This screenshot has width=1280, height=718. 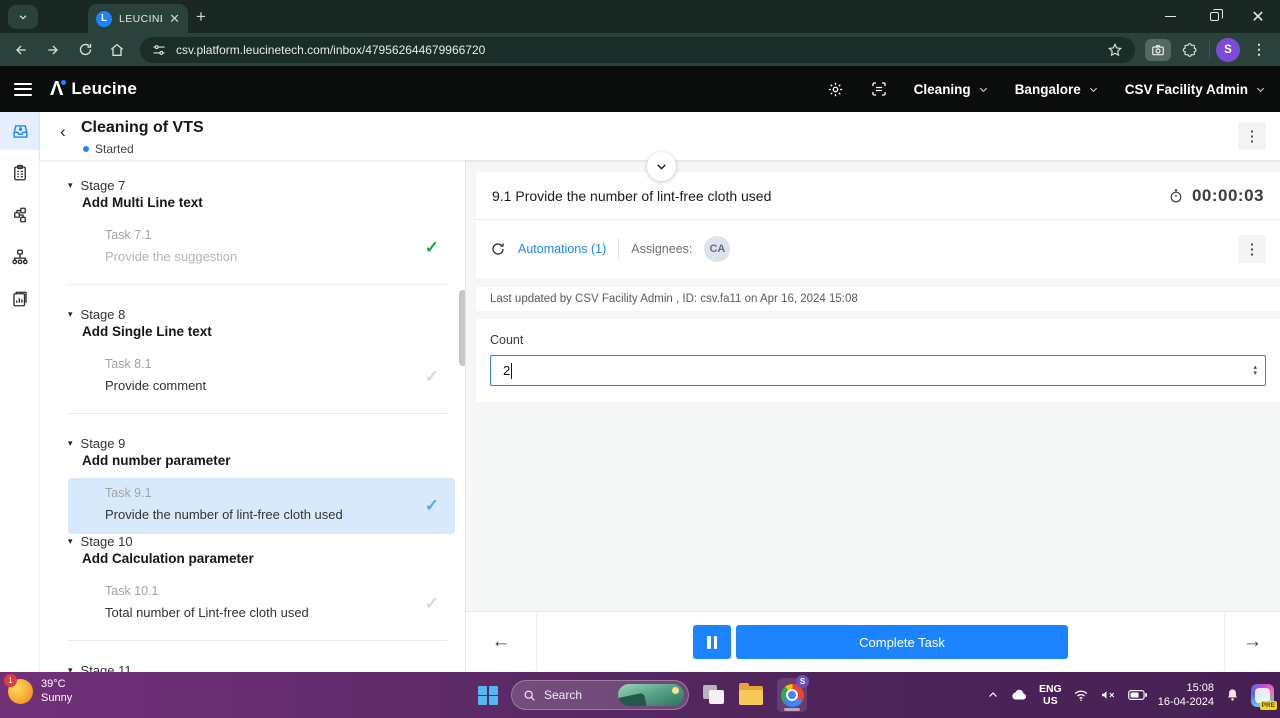 I want to click on bookmark-star-icon, so click(x=1115, y=50).